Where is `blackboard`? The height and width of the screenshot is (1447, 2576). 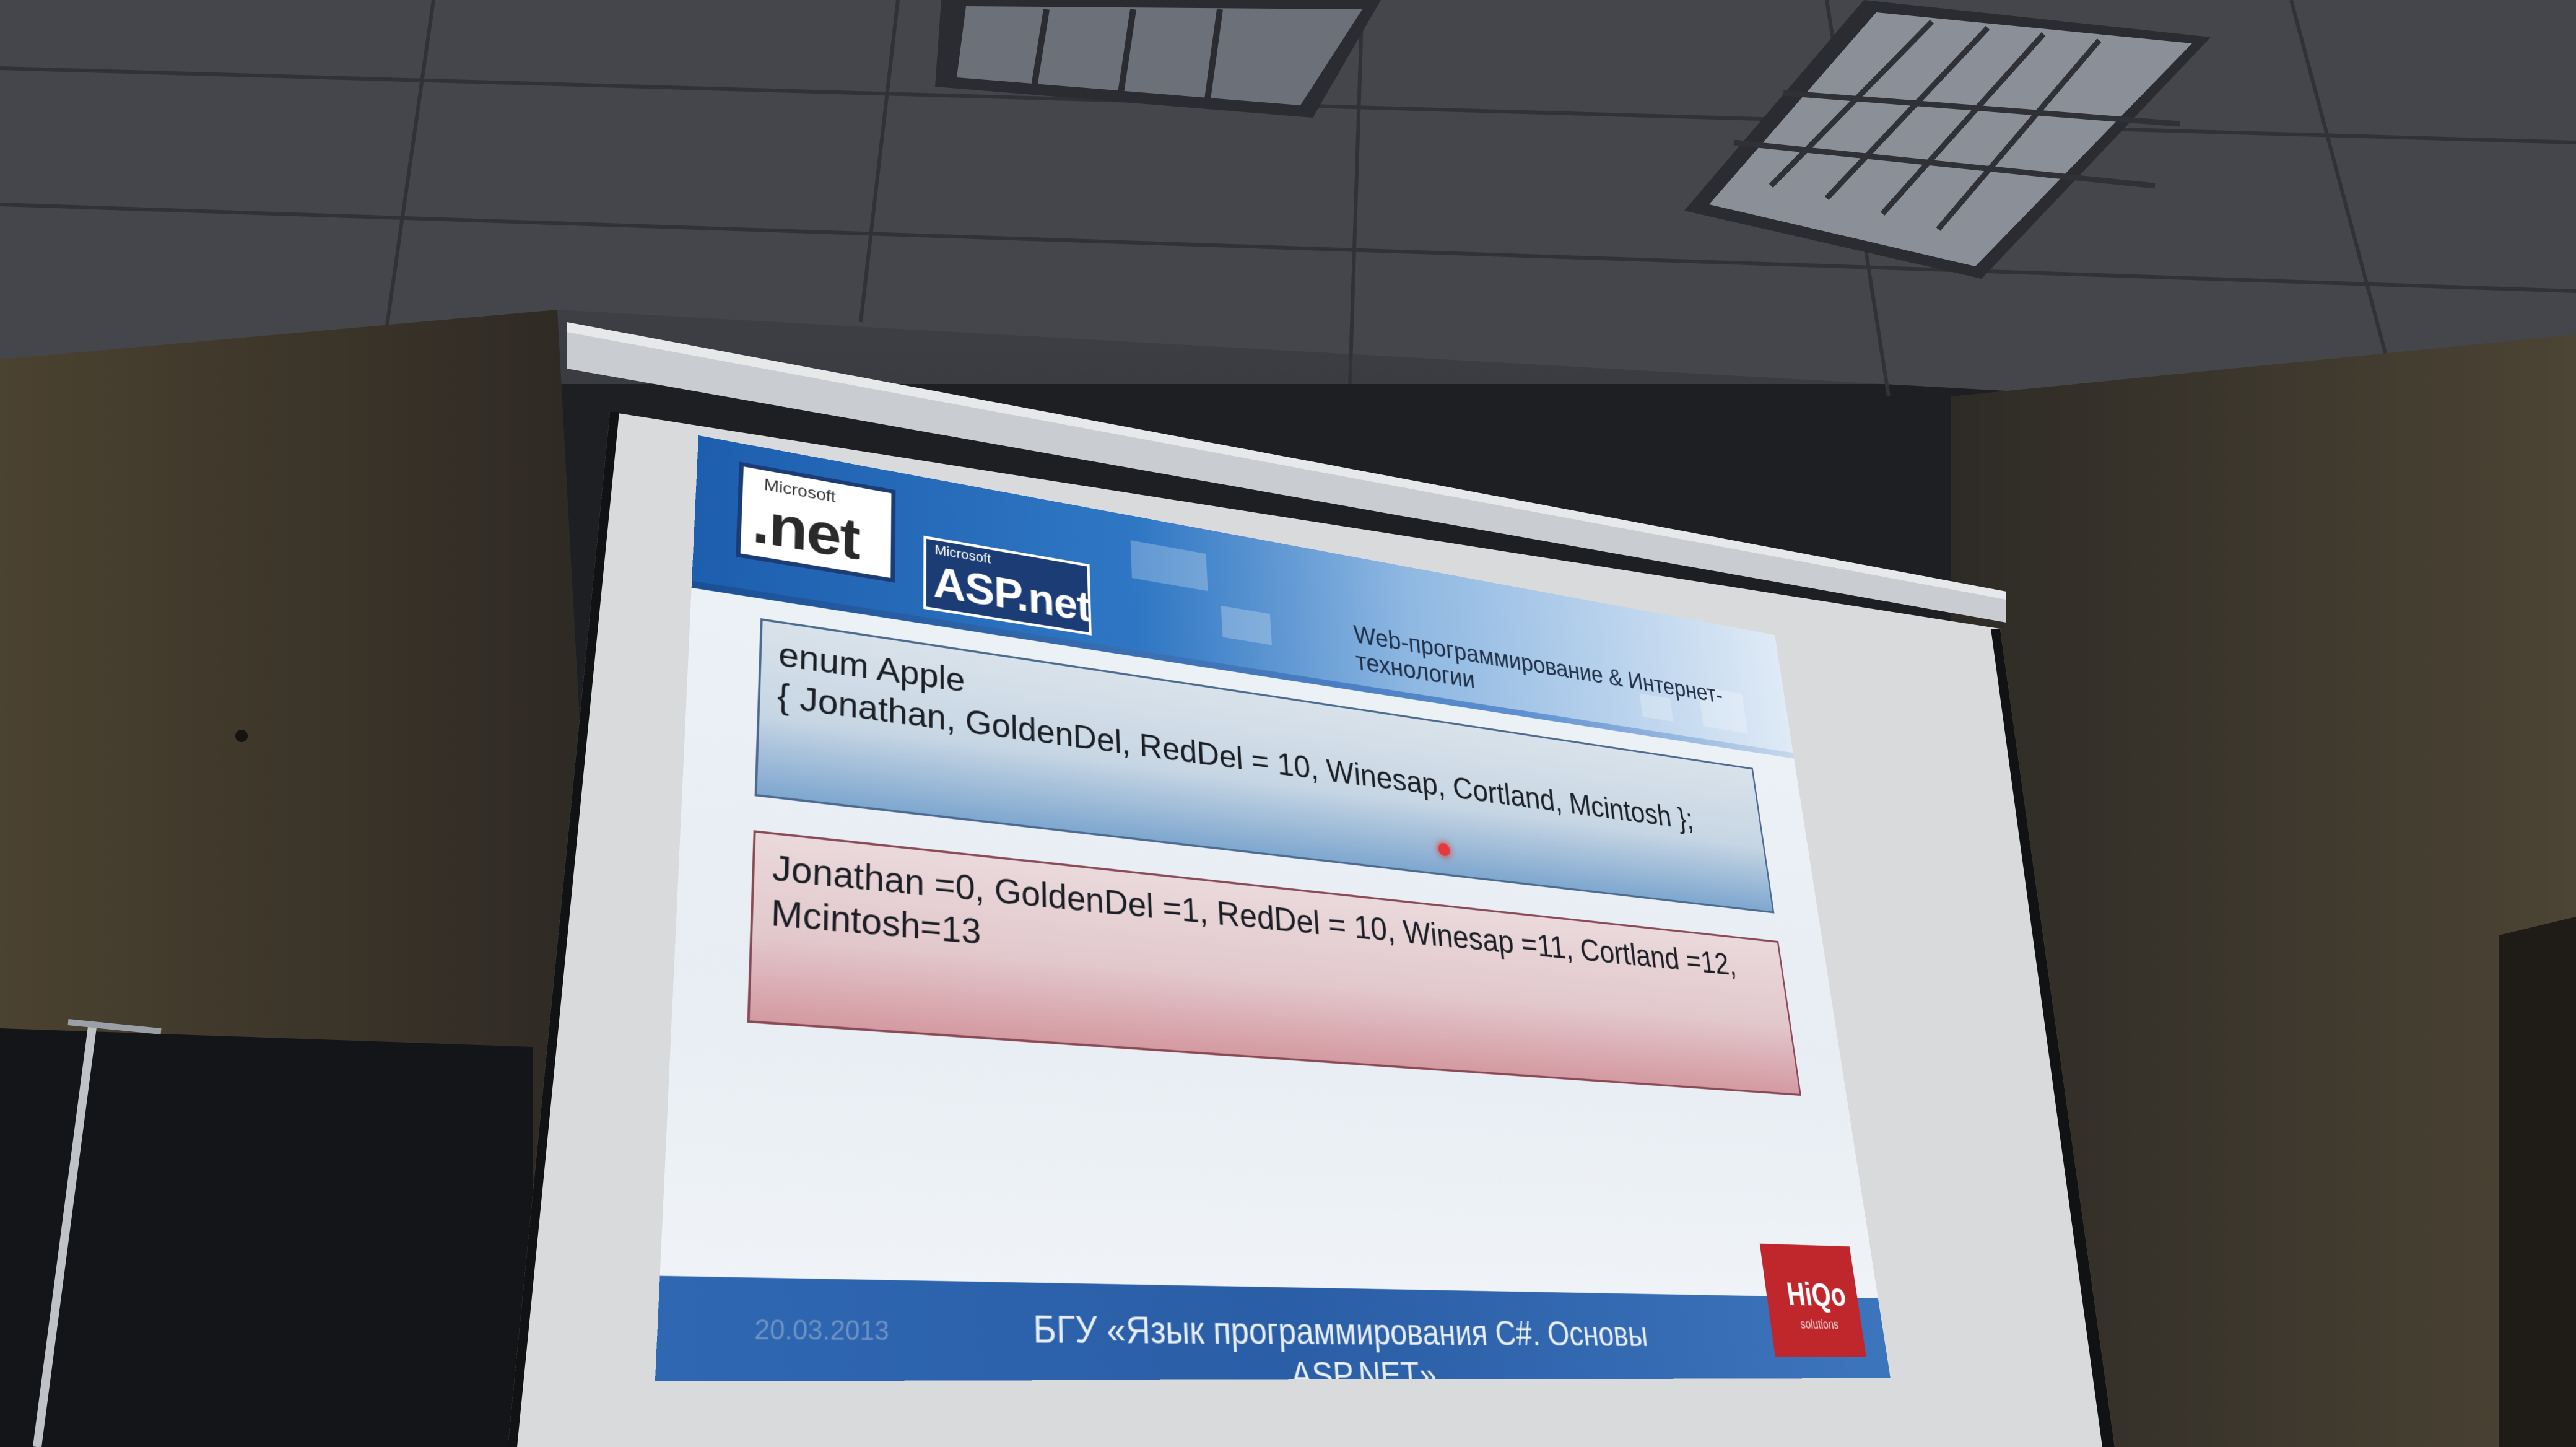 blackboard is located at coordinates (266, 1235).